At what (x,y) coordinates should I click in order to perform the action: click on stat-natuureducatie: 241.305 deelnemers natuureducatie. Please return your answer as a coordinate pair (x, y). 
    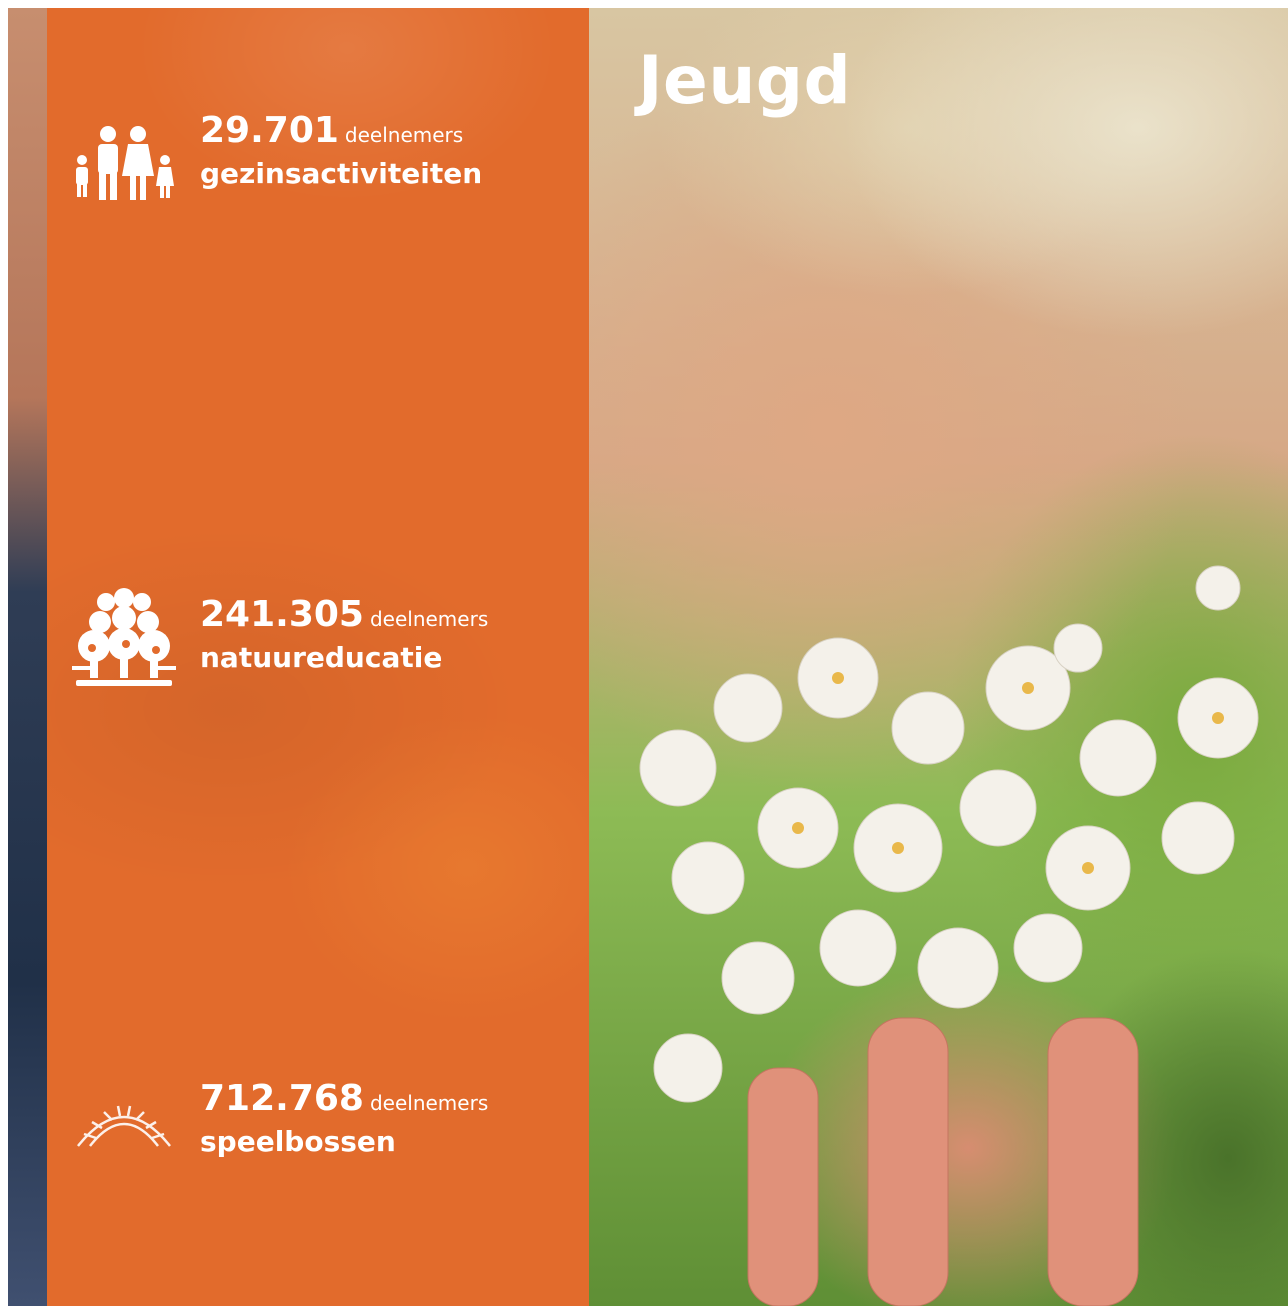
    Looking at the image, I should click on (344, 634).